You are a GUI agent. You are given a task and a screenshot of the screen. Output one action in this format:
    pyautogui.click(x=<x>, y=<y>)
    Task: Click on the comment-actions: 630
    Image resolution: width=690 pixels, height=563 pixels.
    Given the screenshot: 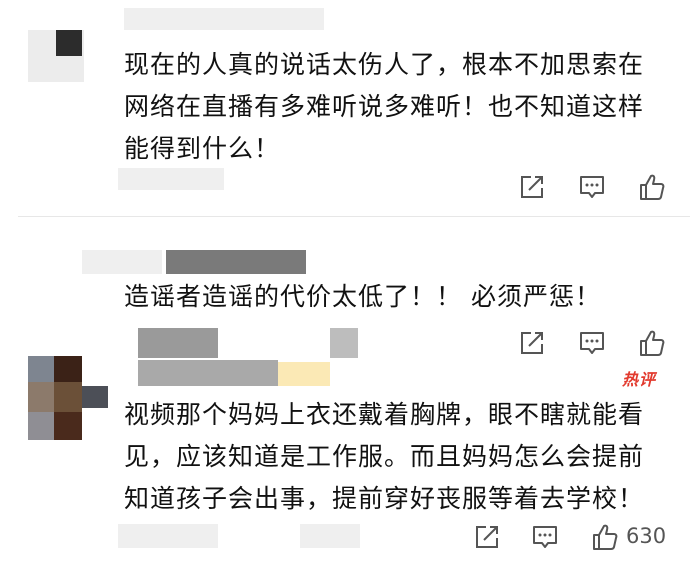 What is the action you would take?
    pyautogui.click(x=575, y=537)
    